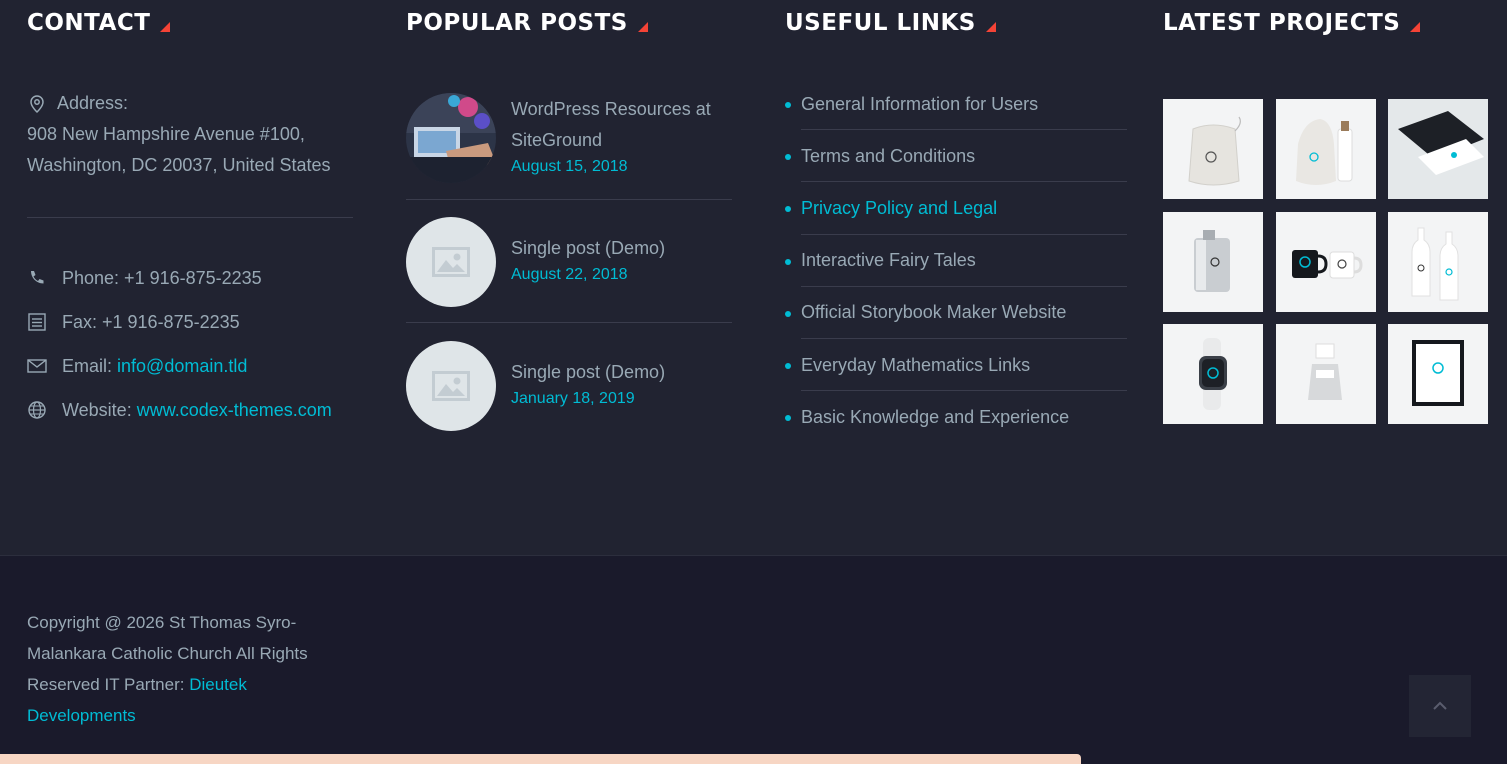 This screenshot has height=764, width=1507. I want to click on useful-link: Interactive Fairy Tales, so click(956, 261).